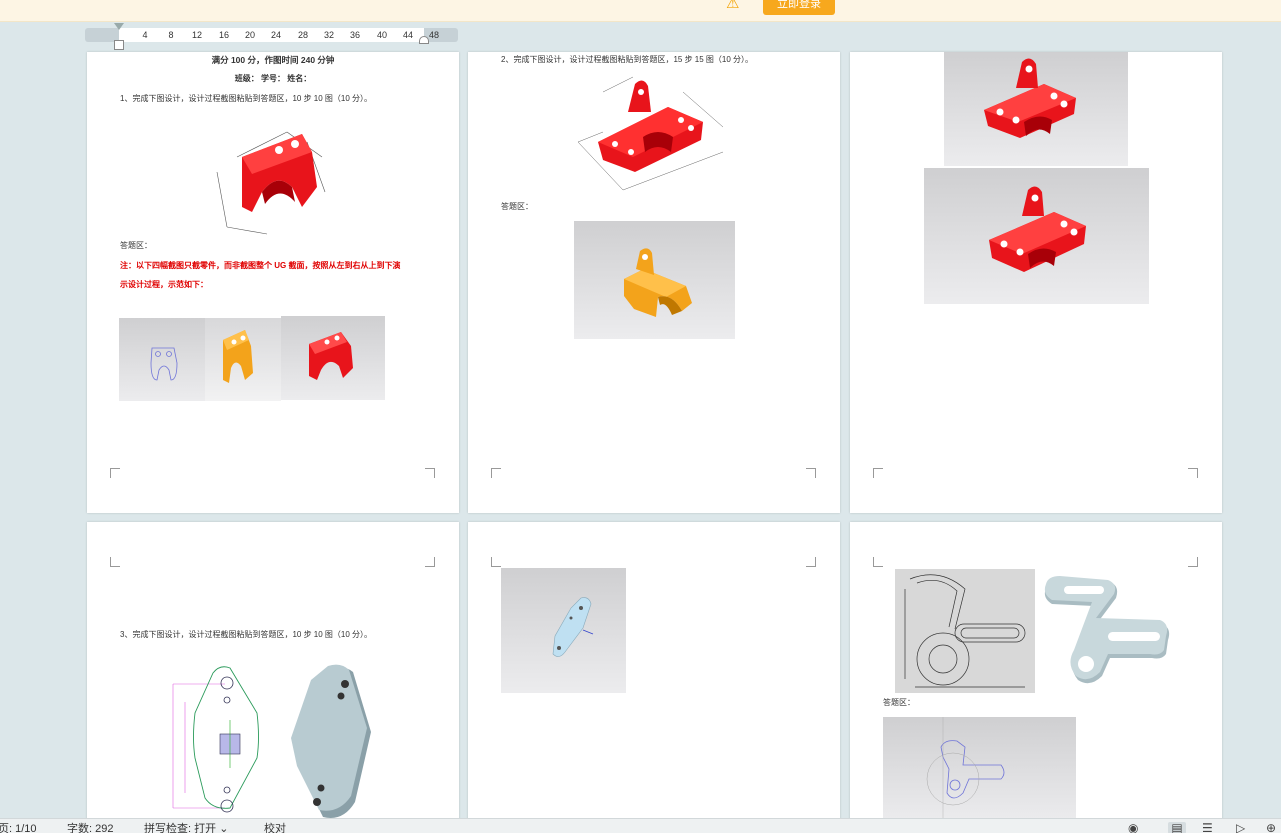 The height and width of the screenshot is (833, 1281). What do you see at coordinates (627, 59) in the screenshot?
I see `question-2: 2、完成下图设计，设计过程截图粘贴到答题区，15 步 15 图（10 分）。` at bounding box center [627, 59].